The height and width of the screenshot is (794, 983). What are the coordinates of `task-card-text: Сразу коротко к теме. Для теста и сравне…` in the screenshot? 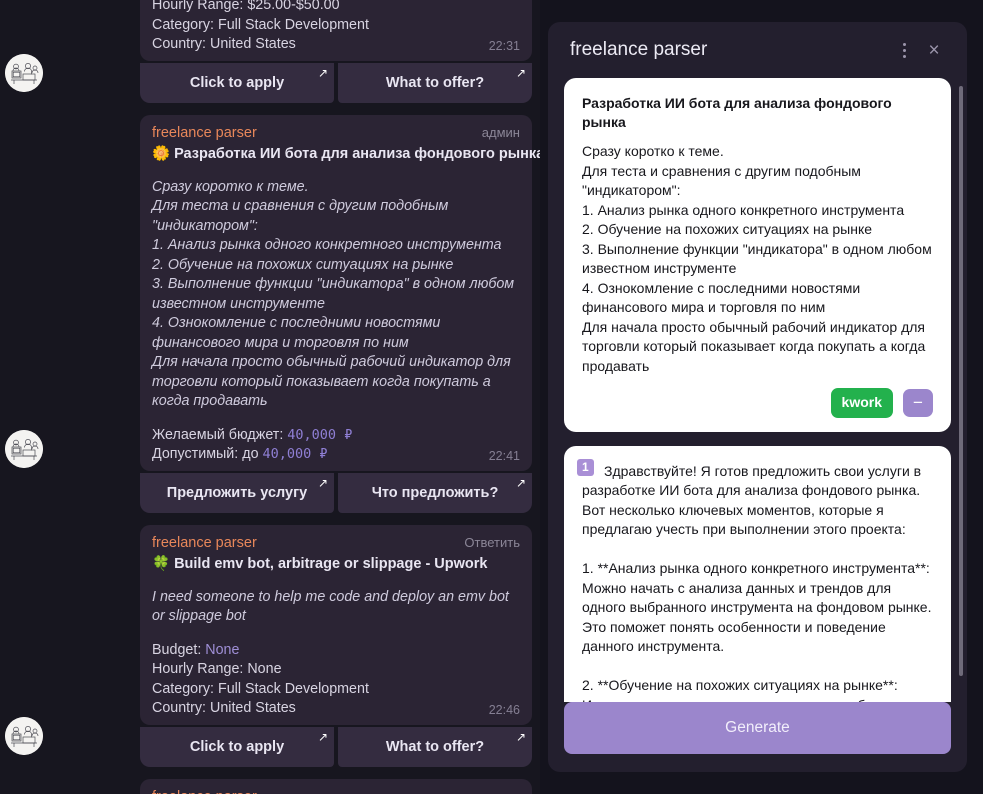 It's located at (757, 258).